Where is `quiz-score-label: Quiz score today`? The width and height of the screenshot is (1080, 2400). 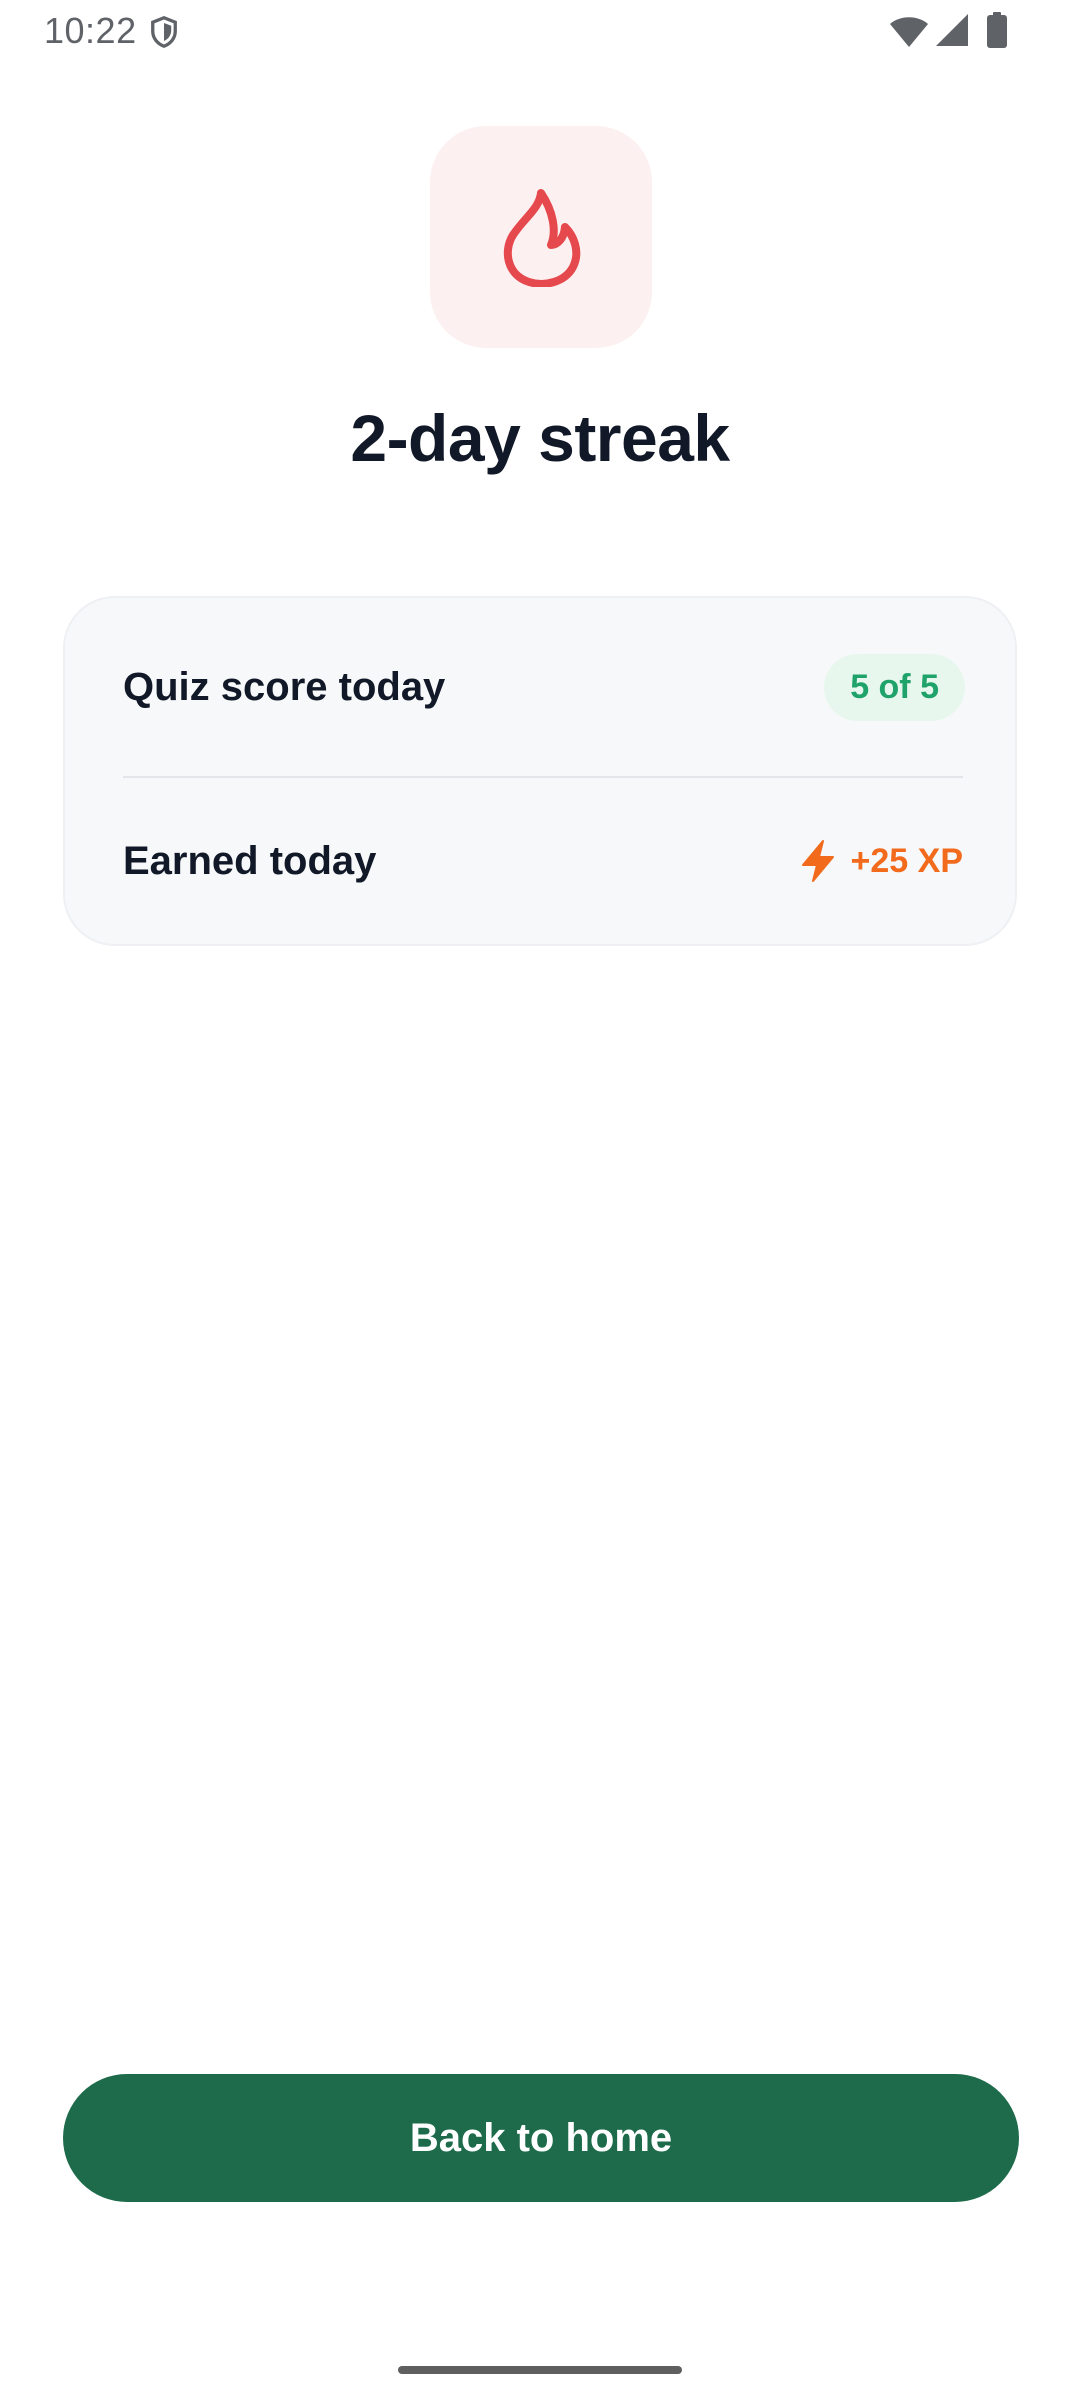 quiz-score-label: Quiz score today is located at coordinates (284, 686).